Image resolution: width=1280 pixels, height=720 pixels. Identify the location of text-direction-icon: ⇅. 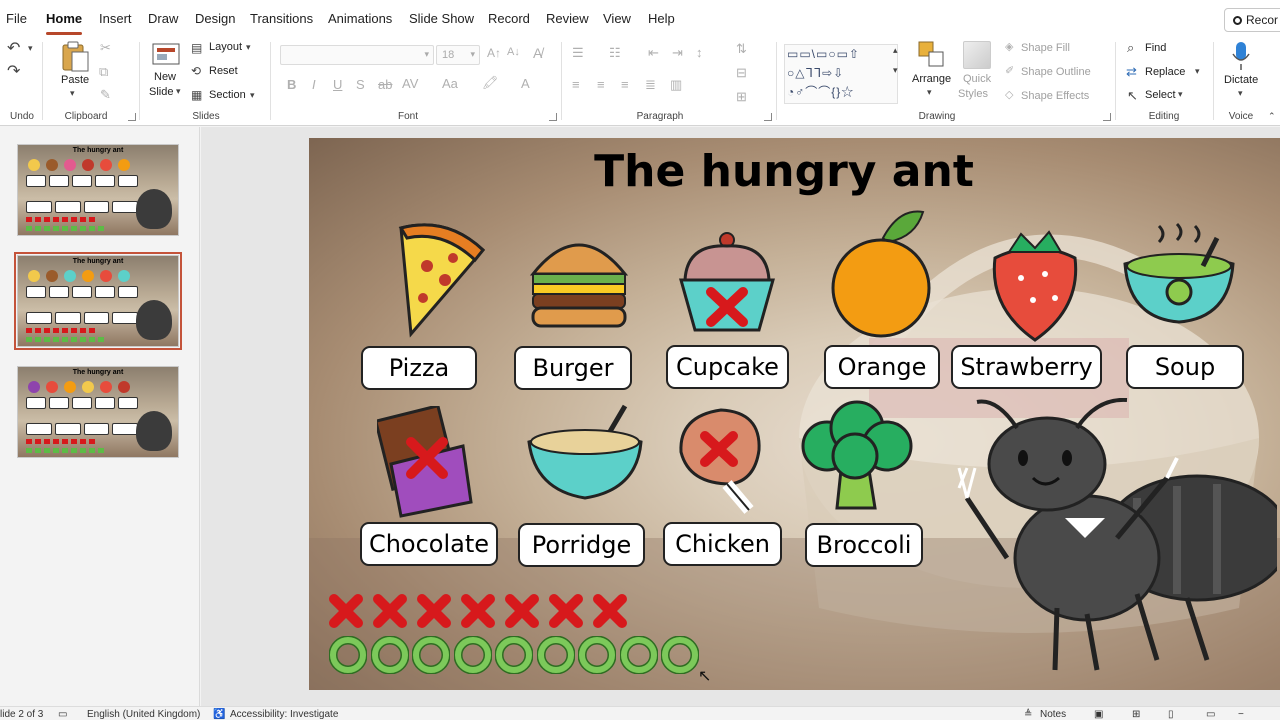
(741, 48).